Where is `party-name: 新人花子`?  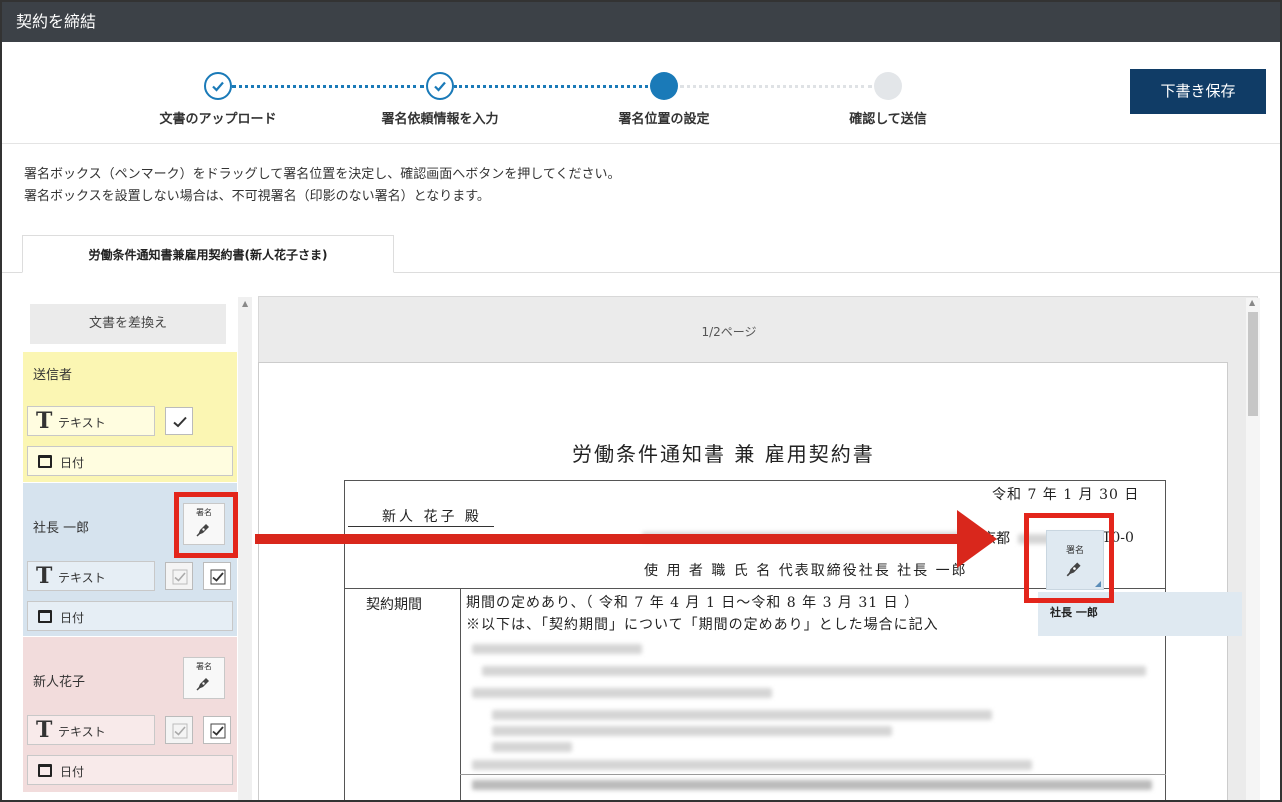 party-name: 新人花子 is located at coordinates (59, 682).